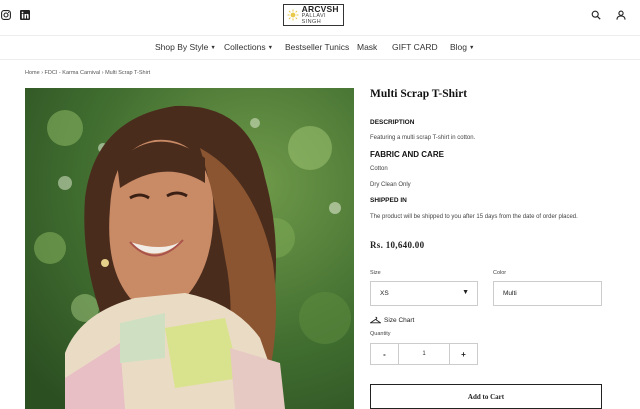 This screenshot has width=640, height=409. I want to click on add-to-cart-button: Add to Cart, so click(486, 396).